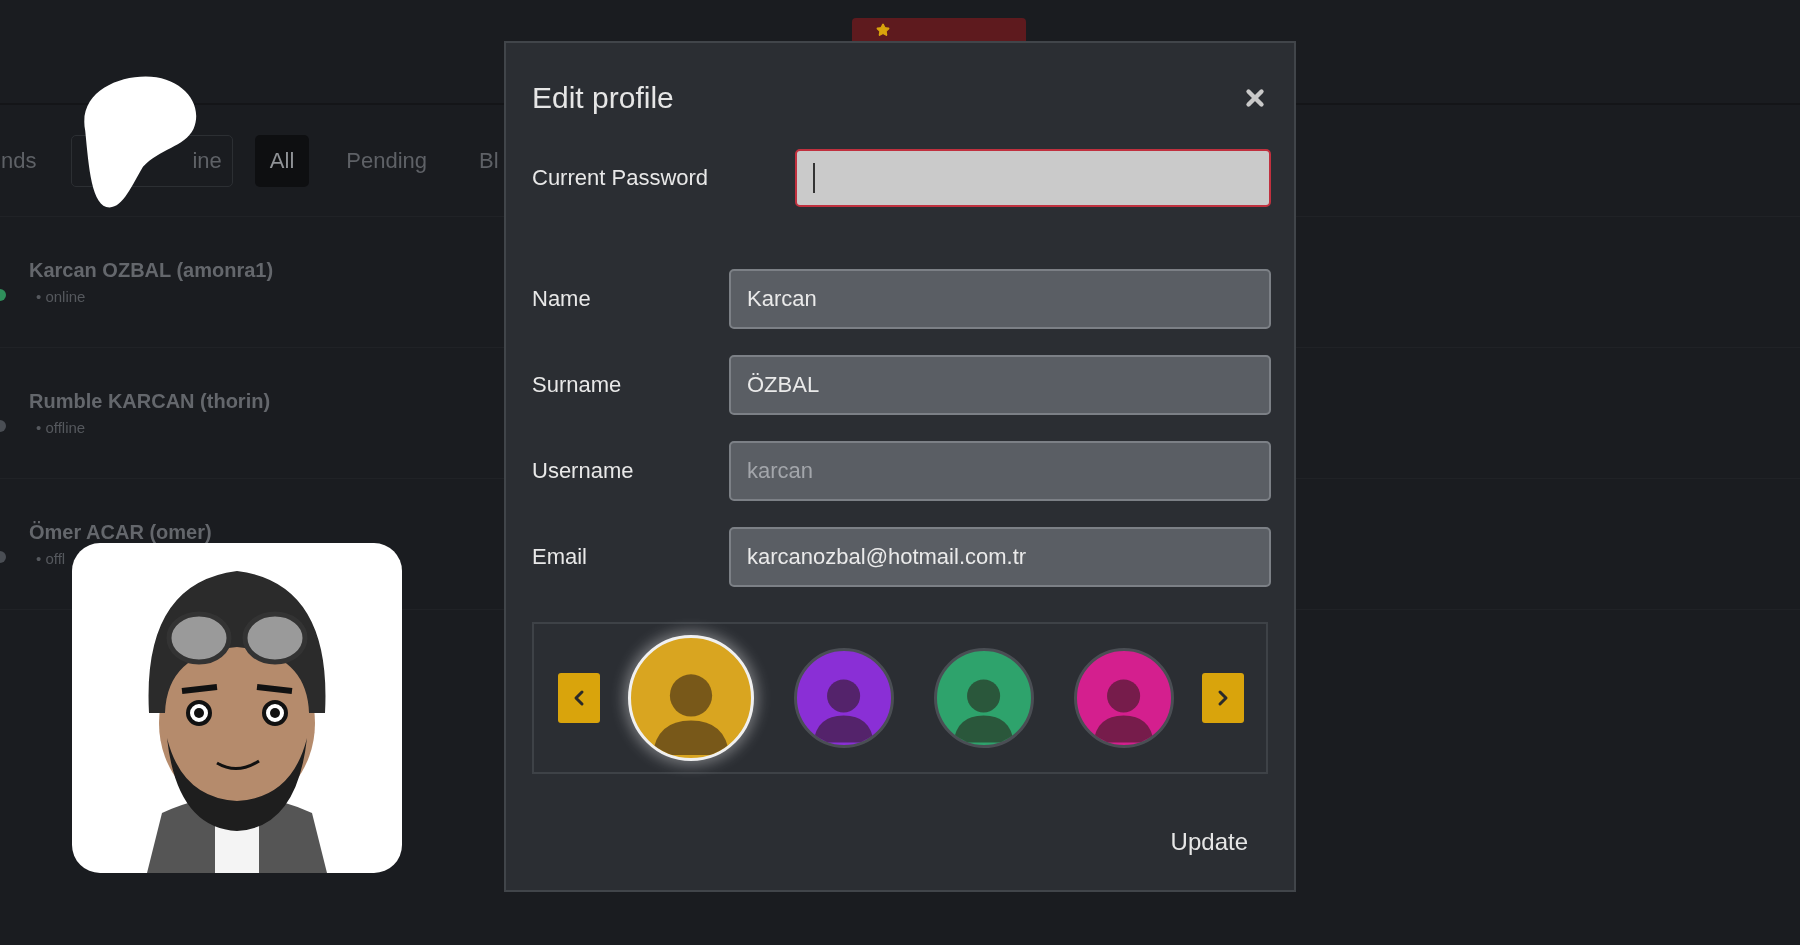  What do you see at coordinates (61, 427) in the screenshot?
I see `friend-status: • offline` at bounding box center [61, 427].